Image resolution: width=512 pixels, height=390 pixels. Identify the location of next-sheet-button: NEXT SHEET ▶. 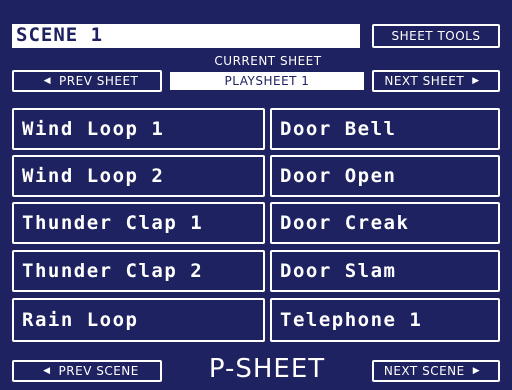
(436, 81).